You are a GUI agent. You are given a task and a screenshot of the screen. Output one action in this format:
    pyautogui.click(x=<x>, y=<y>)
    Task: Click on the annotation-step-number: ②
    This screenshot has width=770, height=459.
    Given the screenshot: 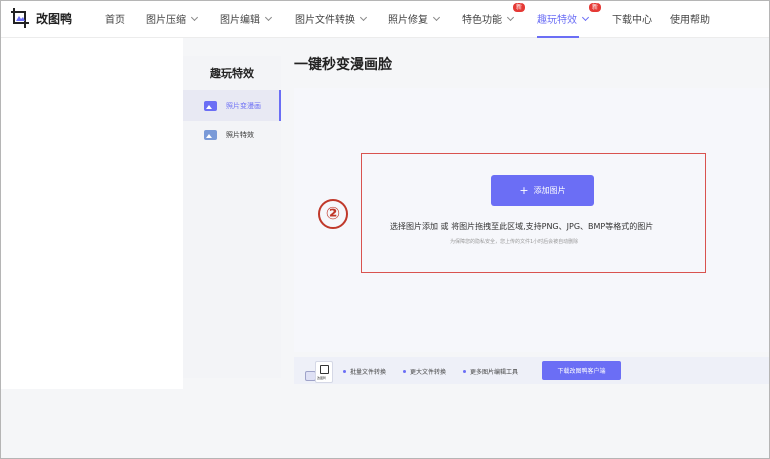 What is the action you would take?
    pyautogui.click(x=333, y=214)
    